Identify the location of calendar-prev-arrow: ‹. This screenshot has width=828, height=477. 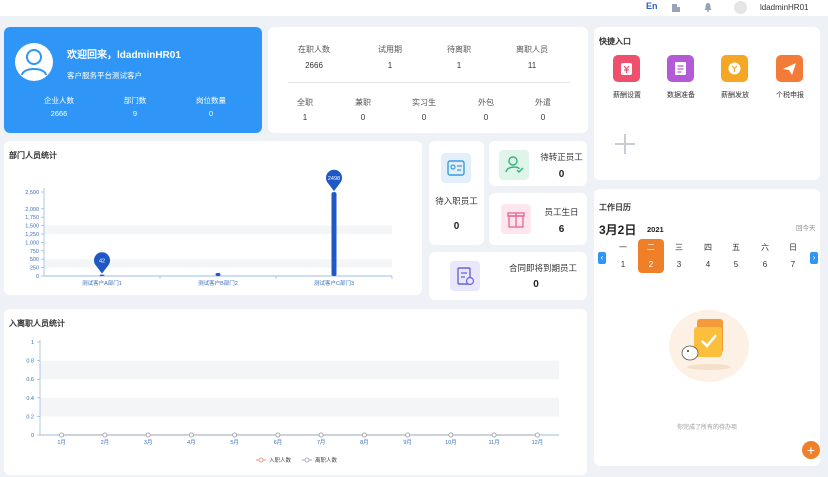
(602, 258).